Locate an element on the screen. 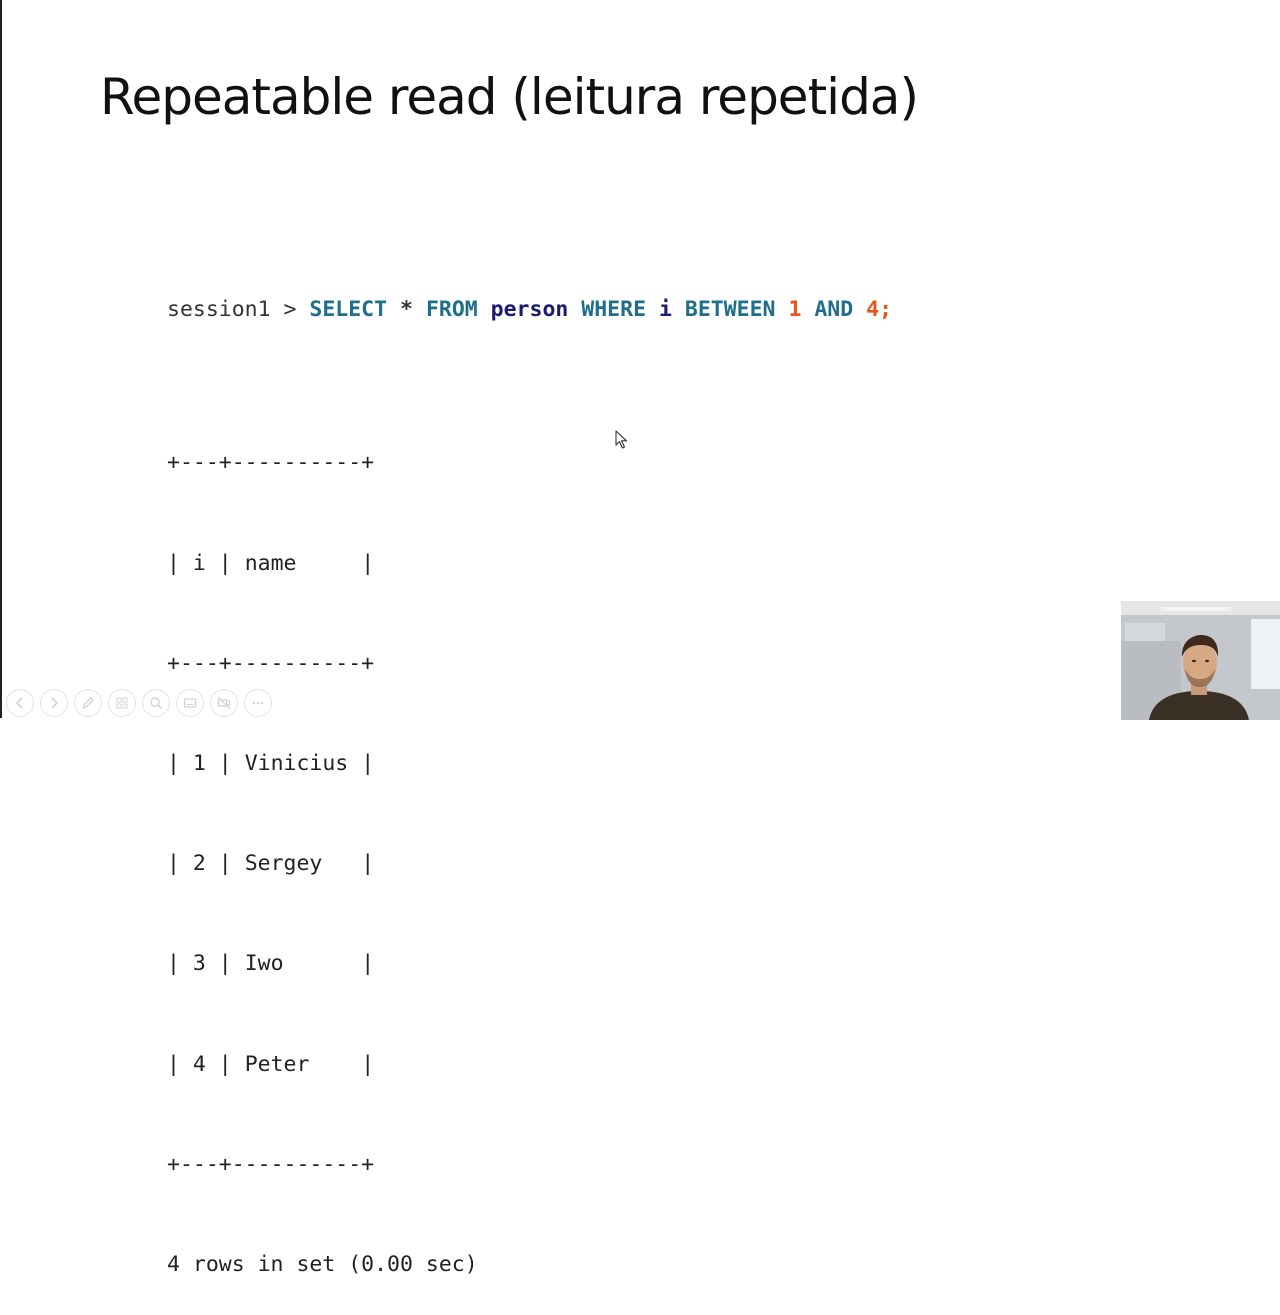 The image size is (1280, 1315). subtitles-icon is located at coordinates (190, 703).